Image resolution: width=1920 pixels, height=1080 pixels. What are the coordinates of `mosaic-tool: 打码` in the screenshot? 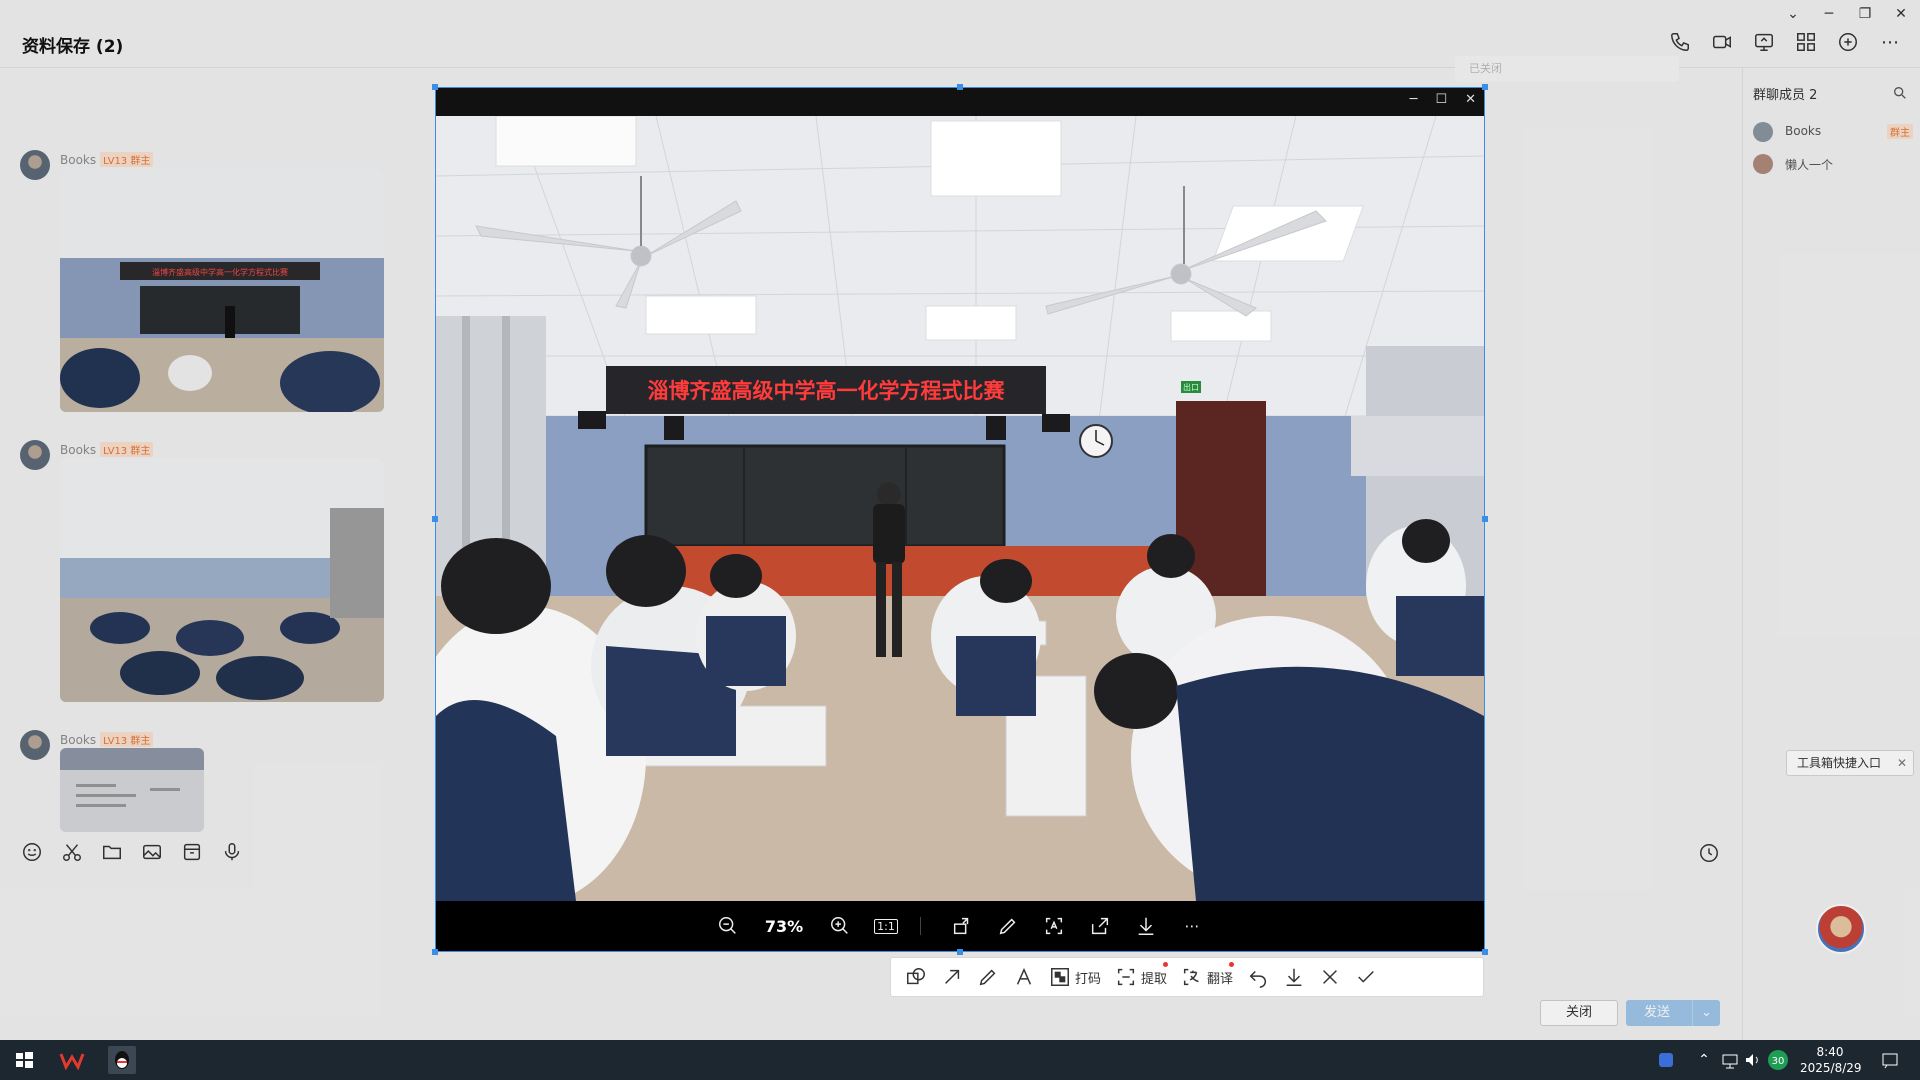 It's located at (1075, 977).